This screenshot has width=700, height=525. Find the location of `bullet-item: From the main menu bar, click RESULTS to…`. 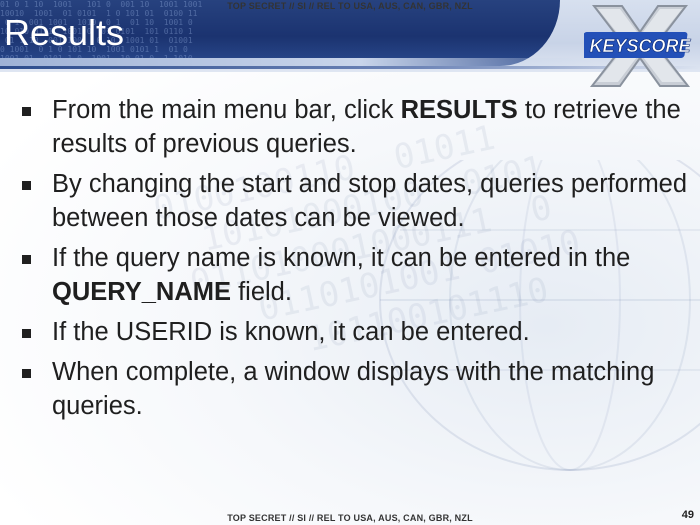

bullet-item: From the main menu bar, click RESULTS to… is located at coordinates (355, 127).